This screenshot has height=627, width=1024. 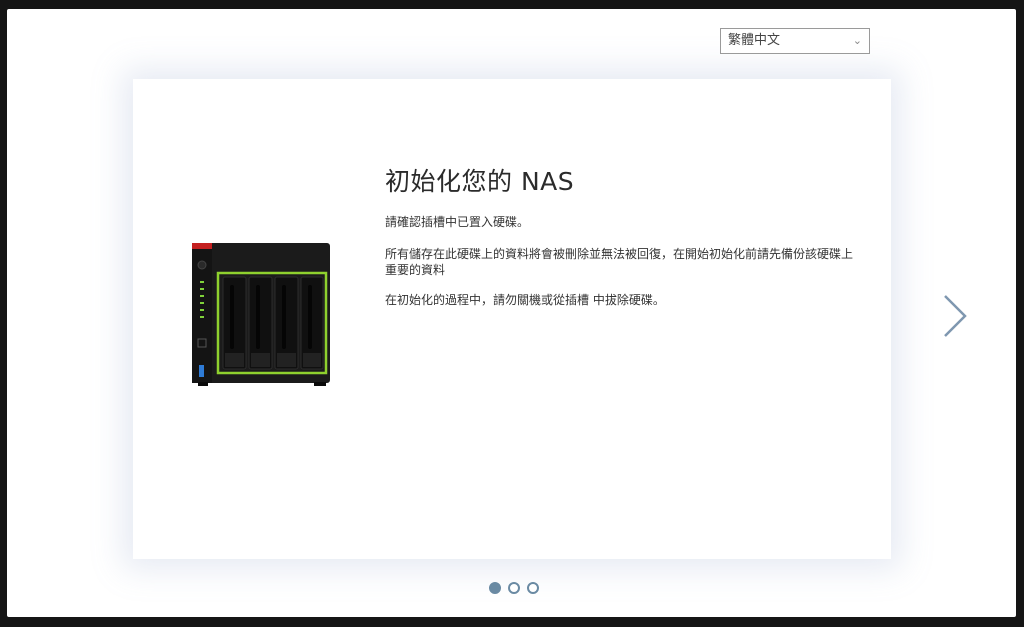 I want to click on instruction-text-1: 請確認插槽中已置入硬碟。, so click(x=457, y=222).